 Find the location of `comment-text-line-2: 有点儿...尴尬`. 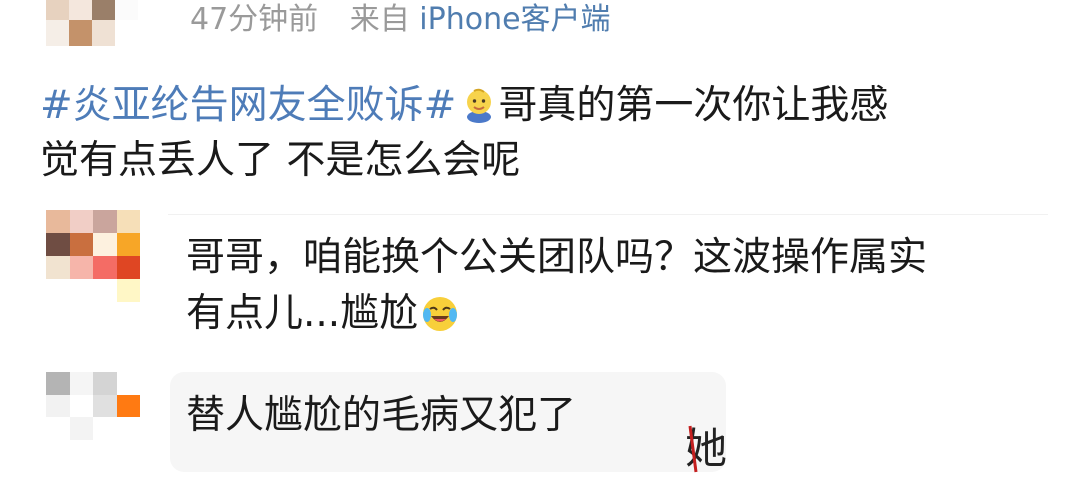

comment-text-line-2: 有点儿...尴尬 is located at coordinates (302, 313).